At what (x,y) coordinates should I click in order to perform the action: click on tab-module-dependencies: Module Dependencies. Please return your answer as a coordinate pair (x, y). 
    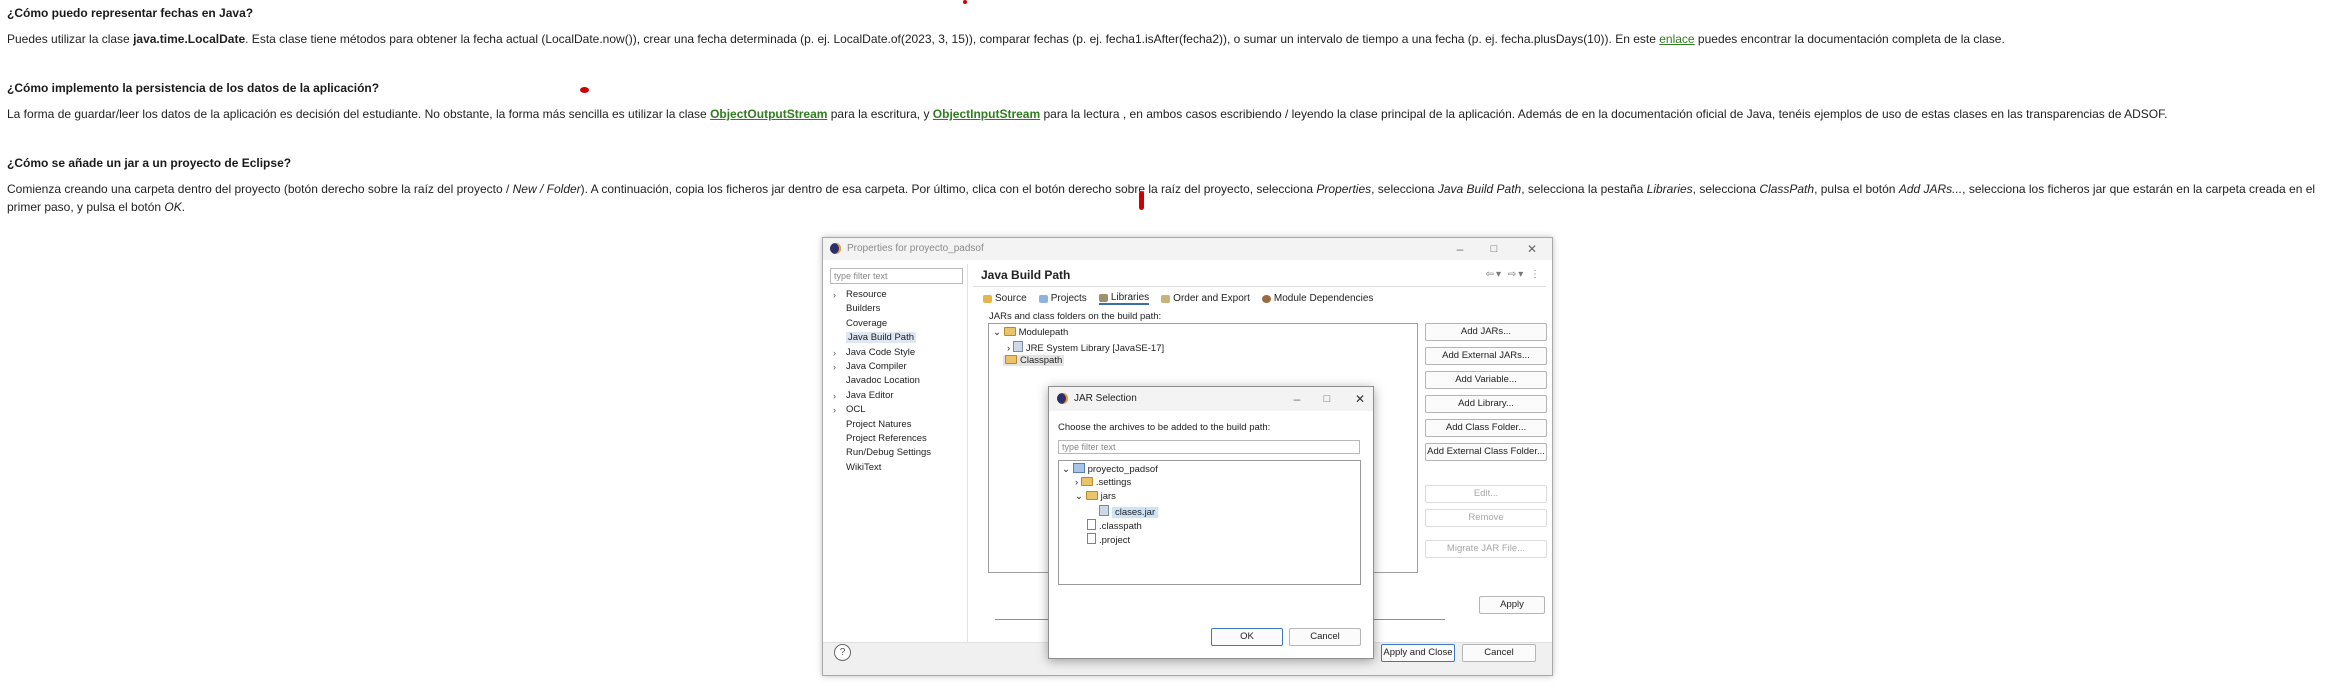
    Looking at the image, I should click on (1317, 298).